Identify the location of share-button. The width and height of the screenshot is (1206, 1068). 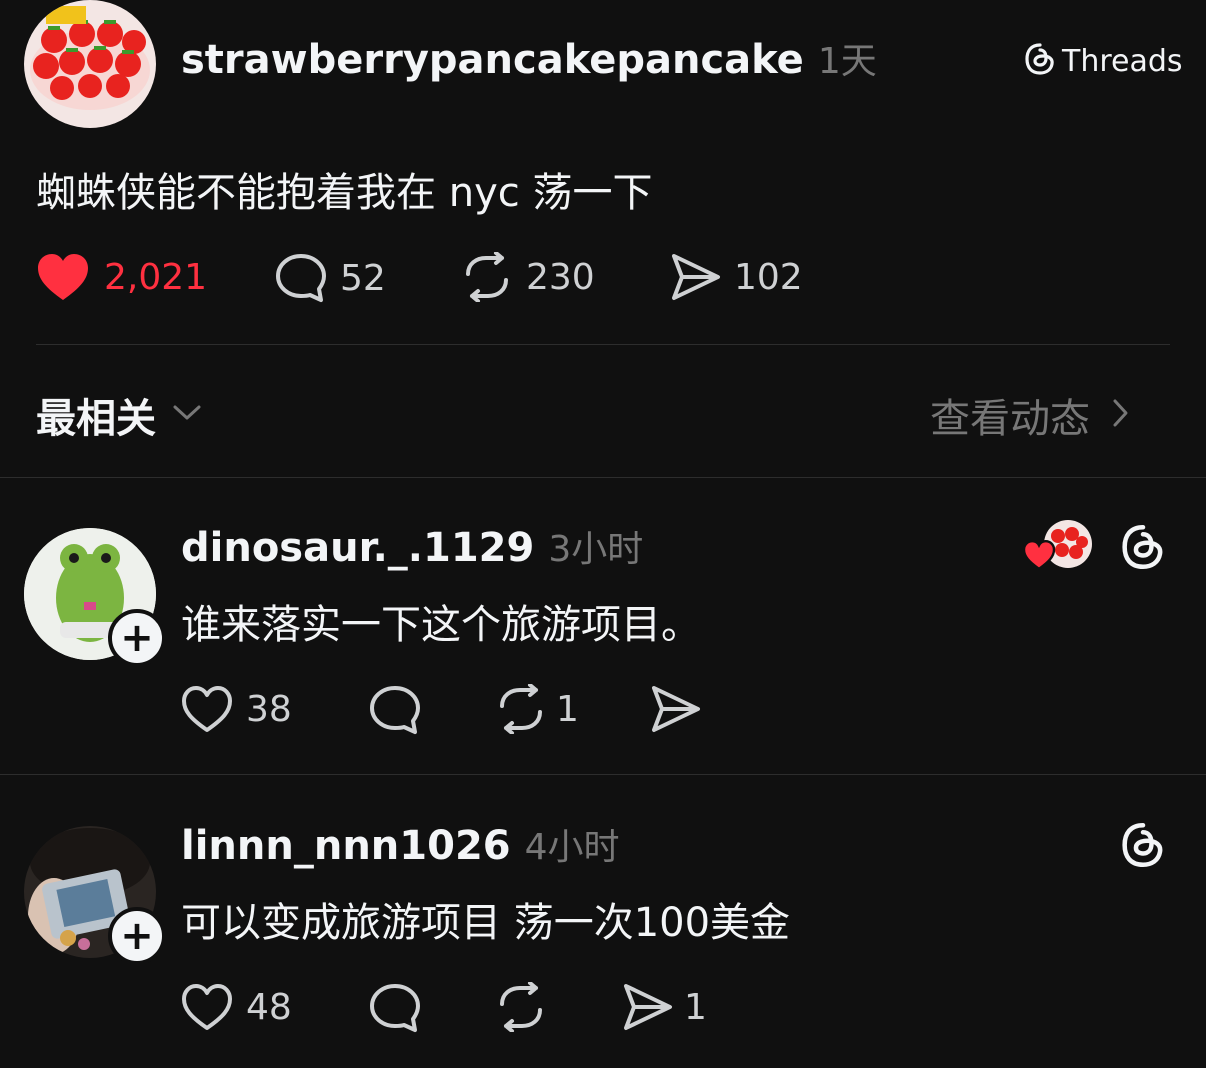
(676, 709).